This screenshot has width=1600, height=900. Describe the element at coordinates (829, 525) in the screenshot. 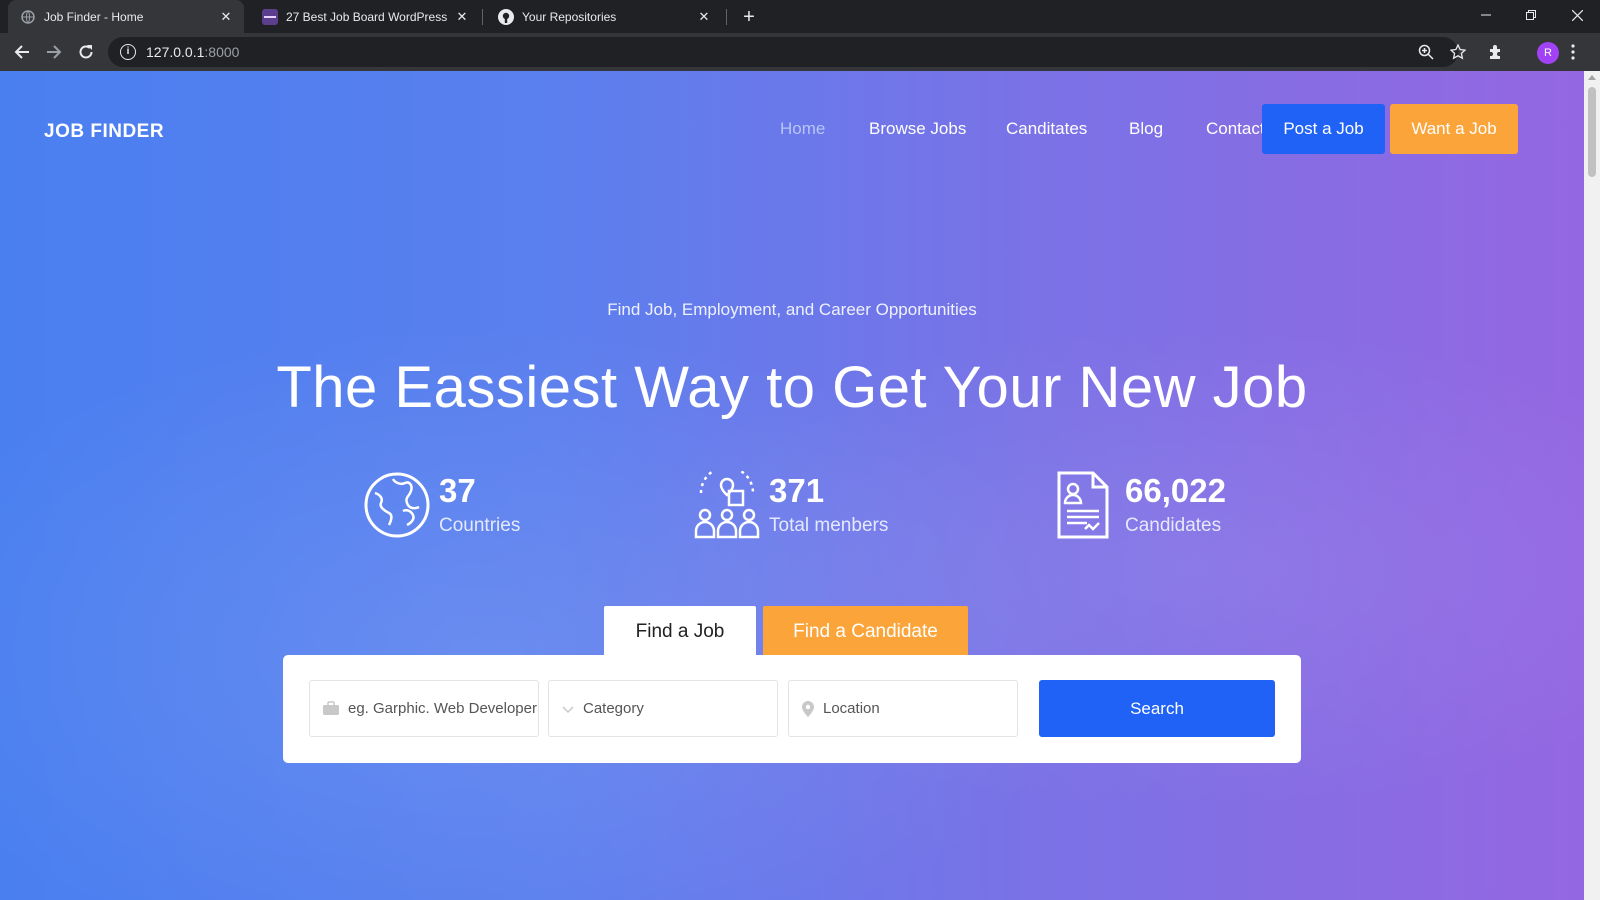

I see `stat-label: Total menbers` at that location.